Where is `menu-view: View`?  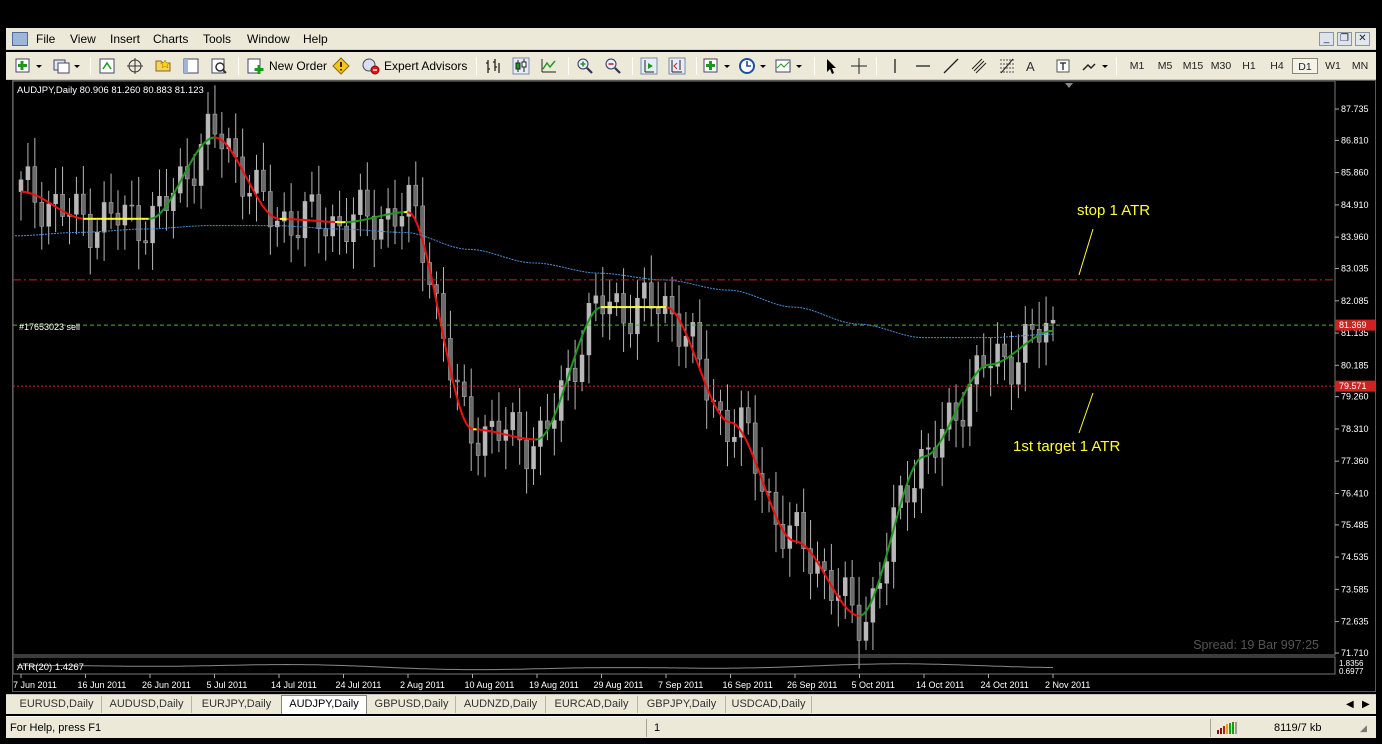 menu-view: View is located at coordinates (83, 39).